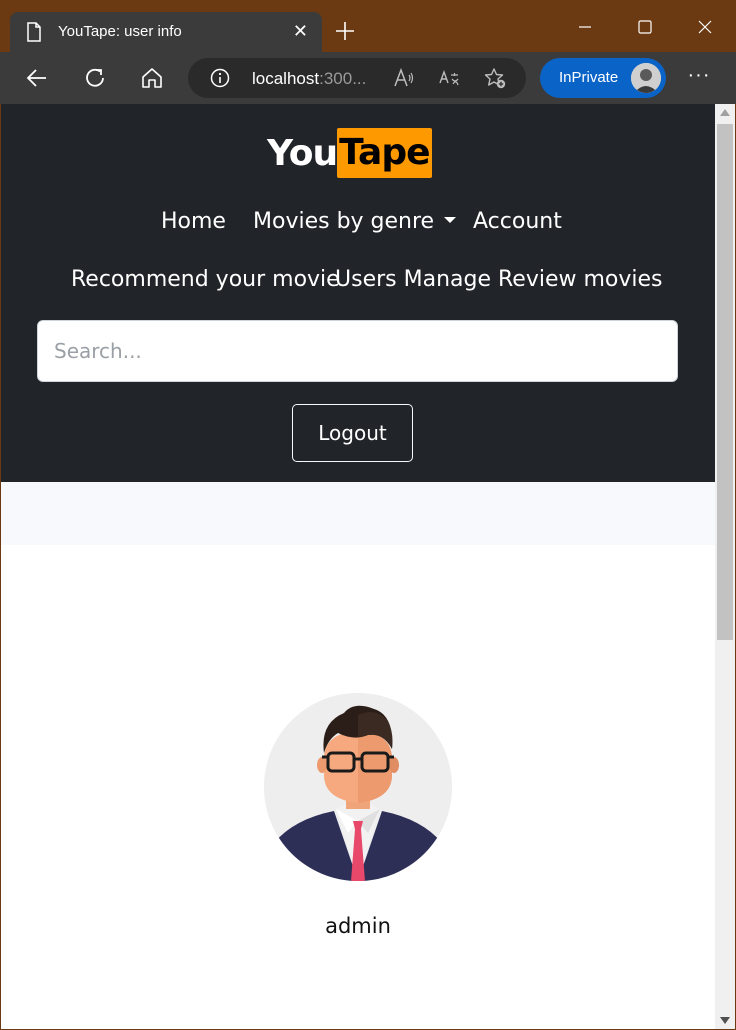  What do you see at coordinates (220, 78) in the screenshot?
I see `info-icon` at bounding box center [220, 78].